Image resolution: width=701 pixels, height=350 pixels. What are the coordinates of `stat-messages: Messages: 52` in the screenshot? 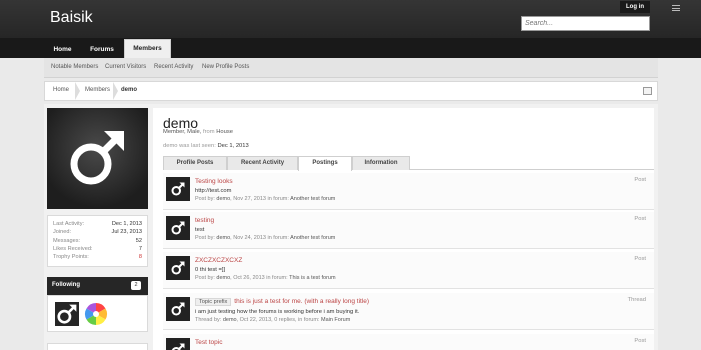 It's located at (97, 240).